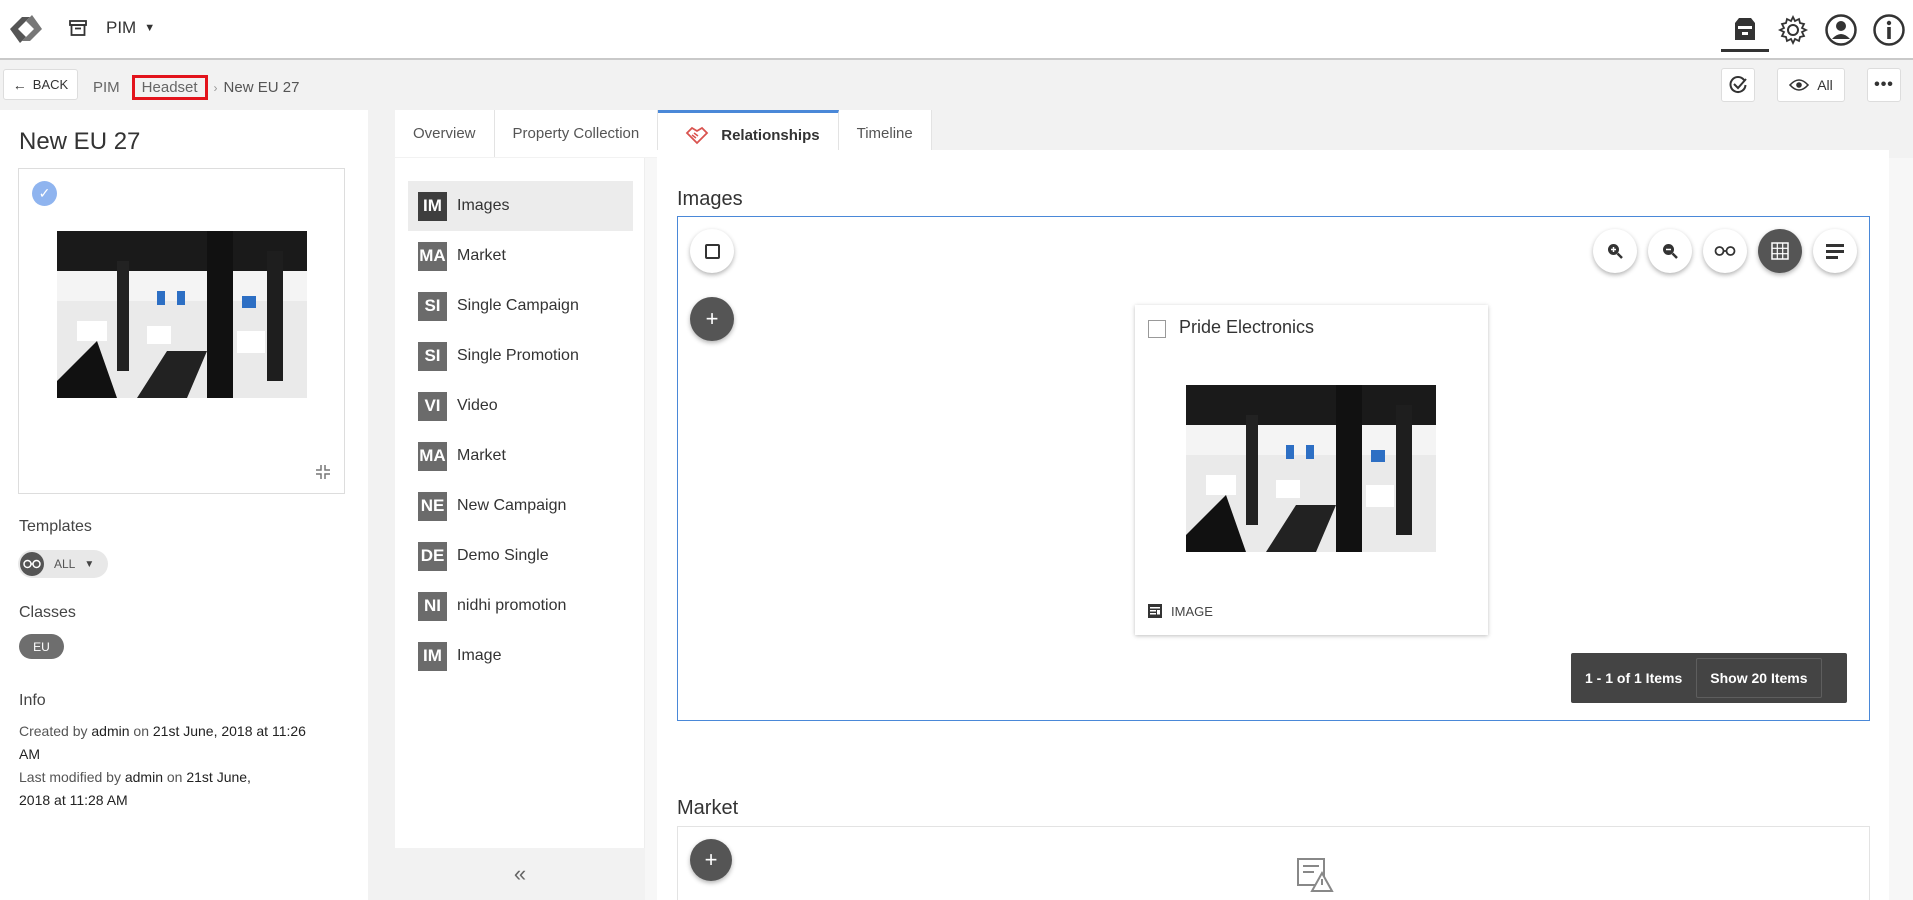 The height and width of the screenshot is (900, 1913). What do you see at coordinates (432, 456) in the screenshot?
I see `relationship-abbr: MA` at bounding box center [432, 456].